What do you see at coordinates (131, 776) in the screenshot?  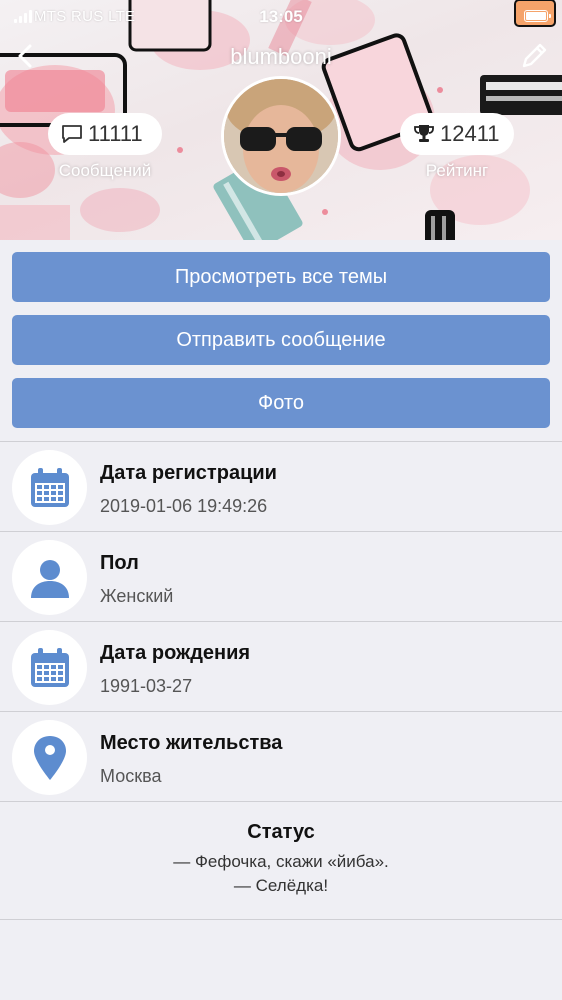 I see `location-value: Москва` at bounding box center [131, 776].